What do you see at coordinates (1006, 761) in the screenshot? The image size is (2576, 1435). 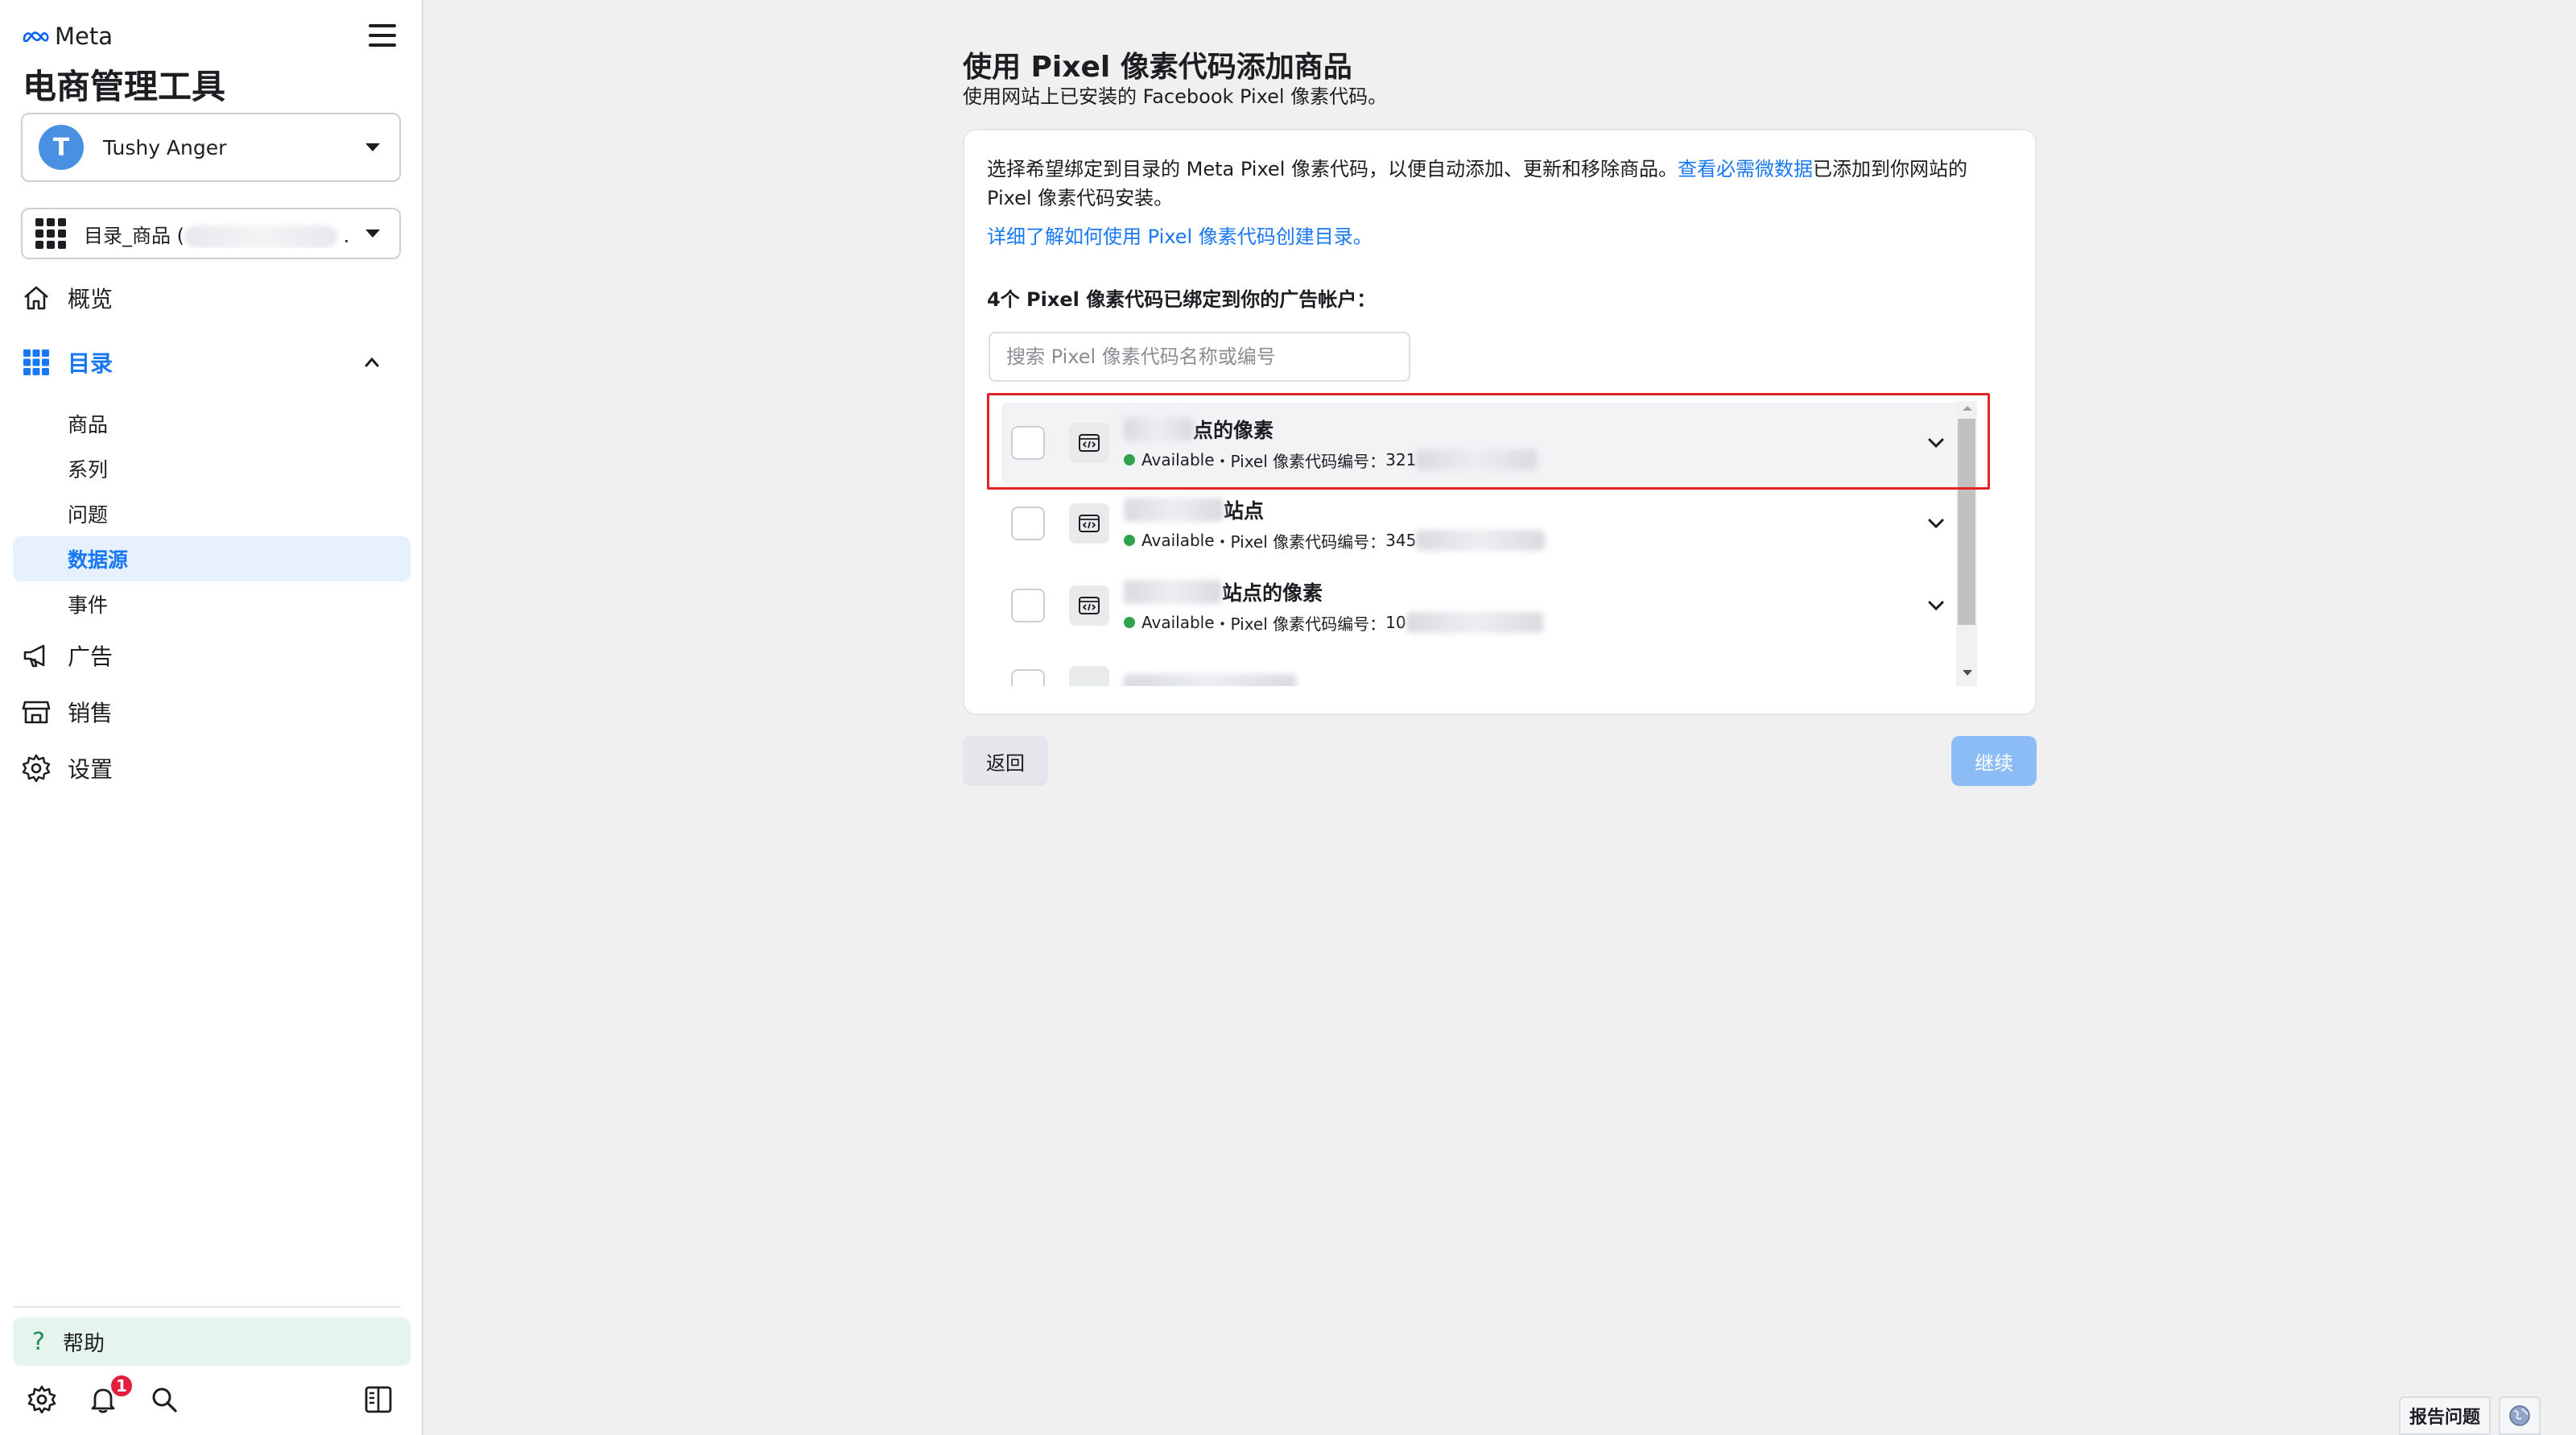 I see `back-button: 返回` at bounding box center [1006, 761].